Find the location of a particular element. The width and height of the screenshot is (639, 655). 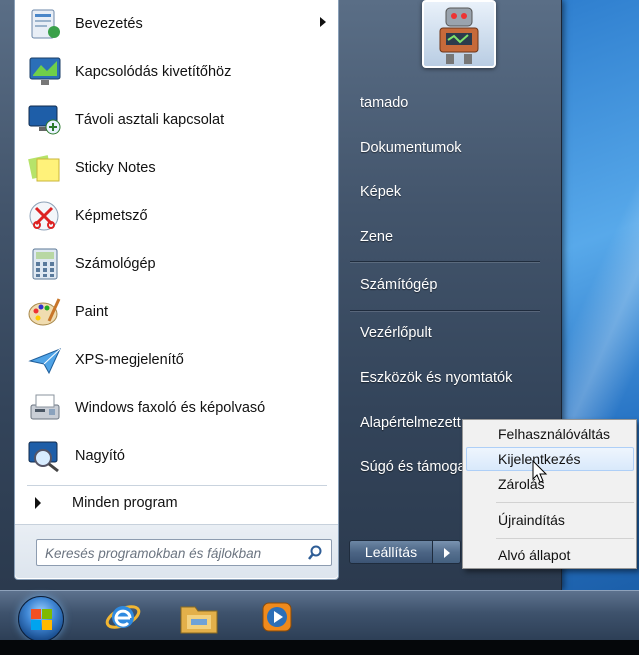

search-box is located at coordinates (184, 552).